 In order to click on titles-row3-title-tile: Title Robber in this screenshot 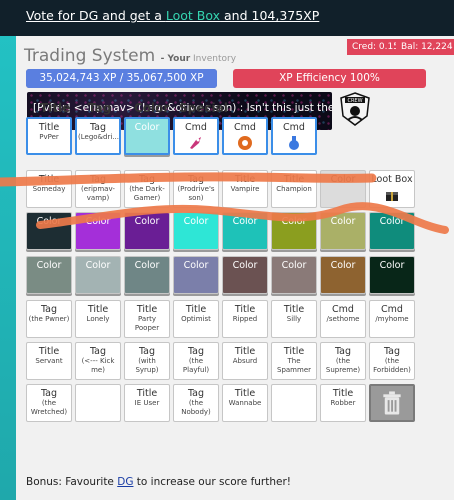, I will do `click(343, 403)`.